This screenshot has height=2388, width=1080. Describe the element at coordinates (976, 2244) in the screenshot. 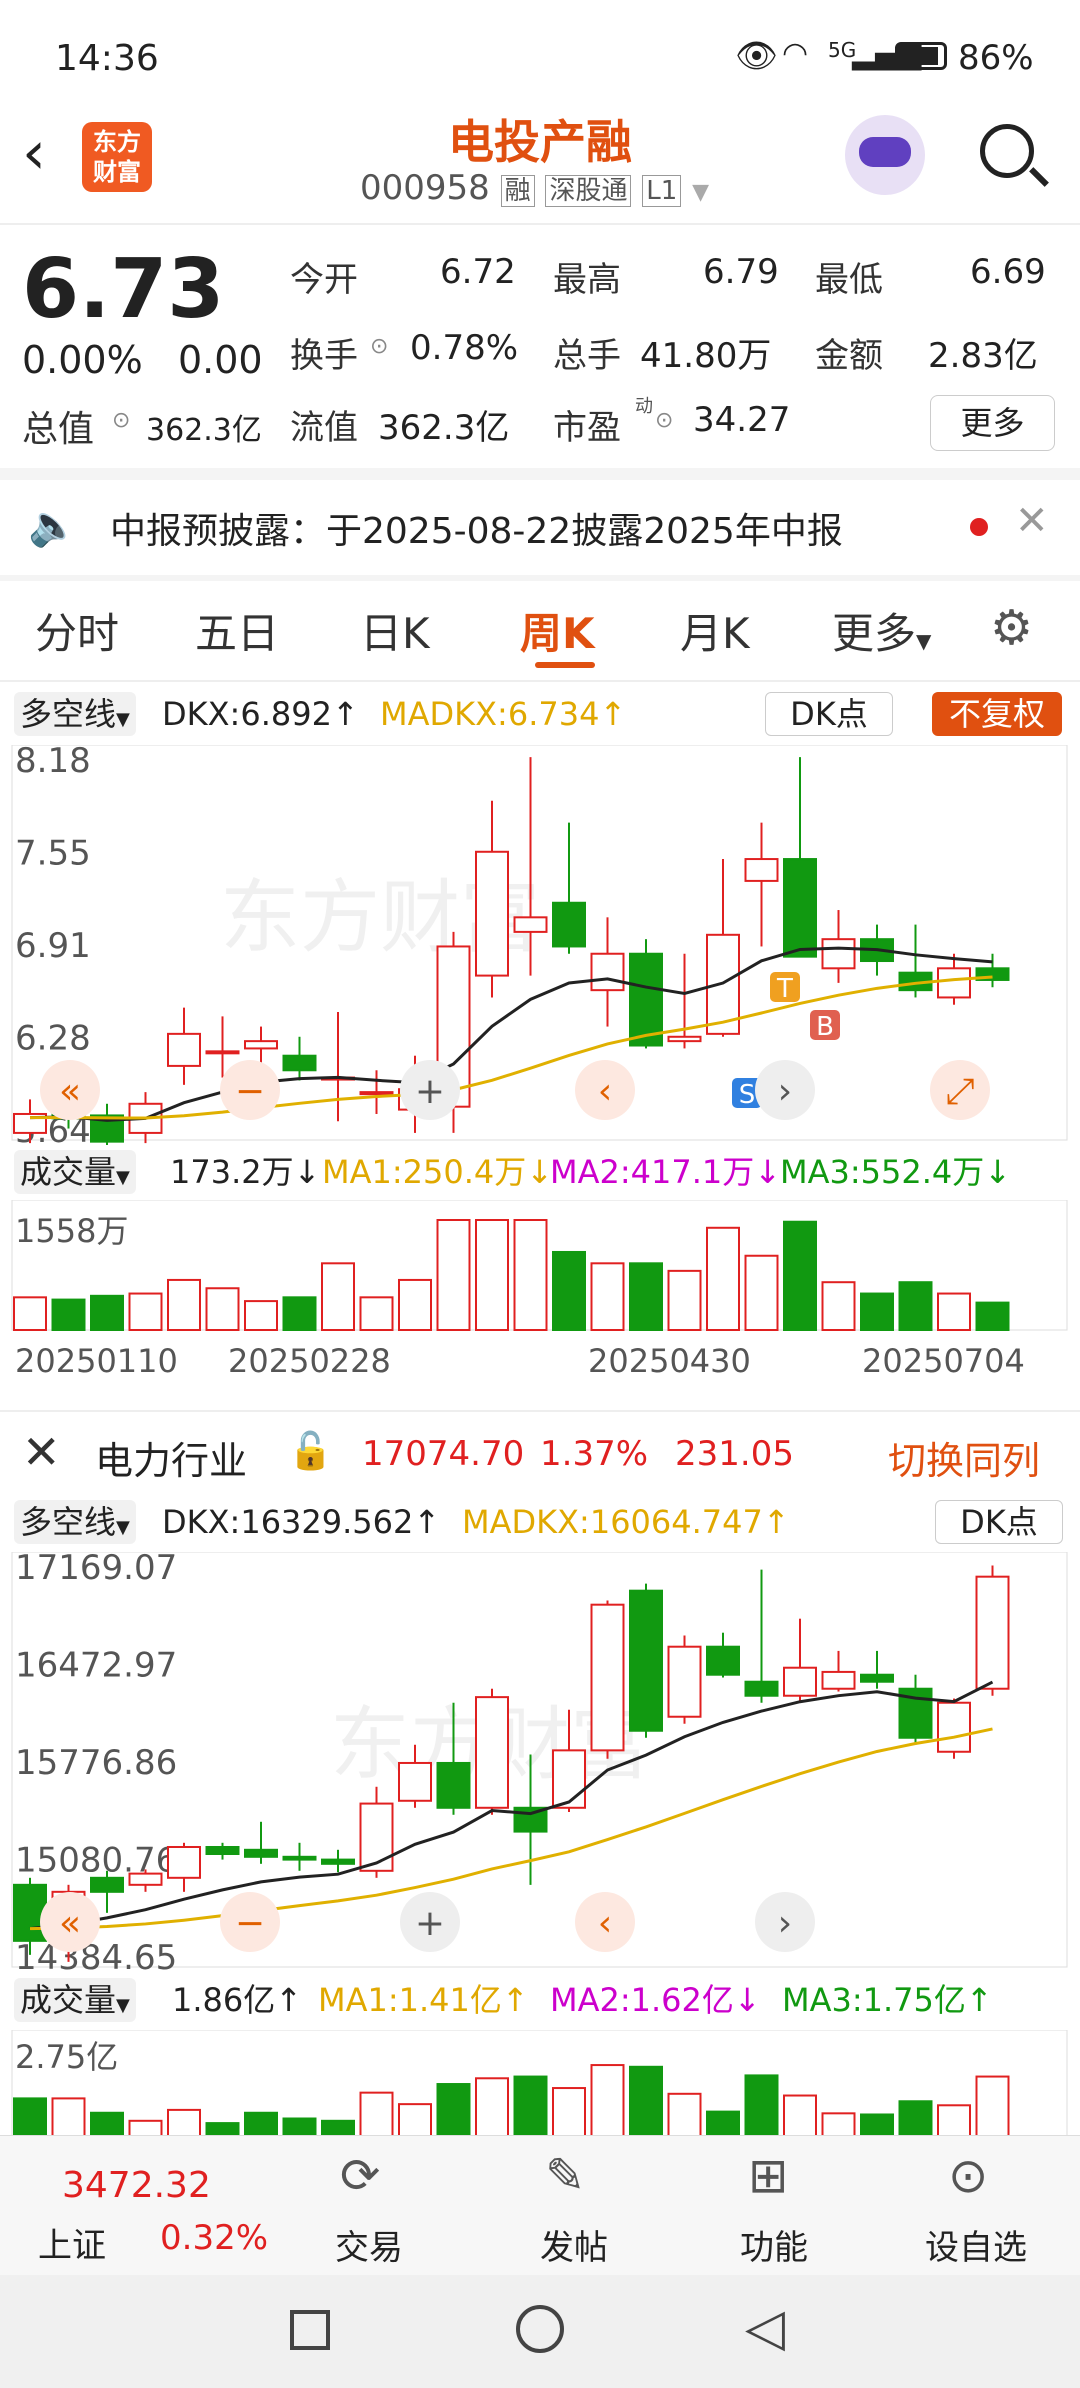

I see `nav-watchlist: 设自选` at that location.